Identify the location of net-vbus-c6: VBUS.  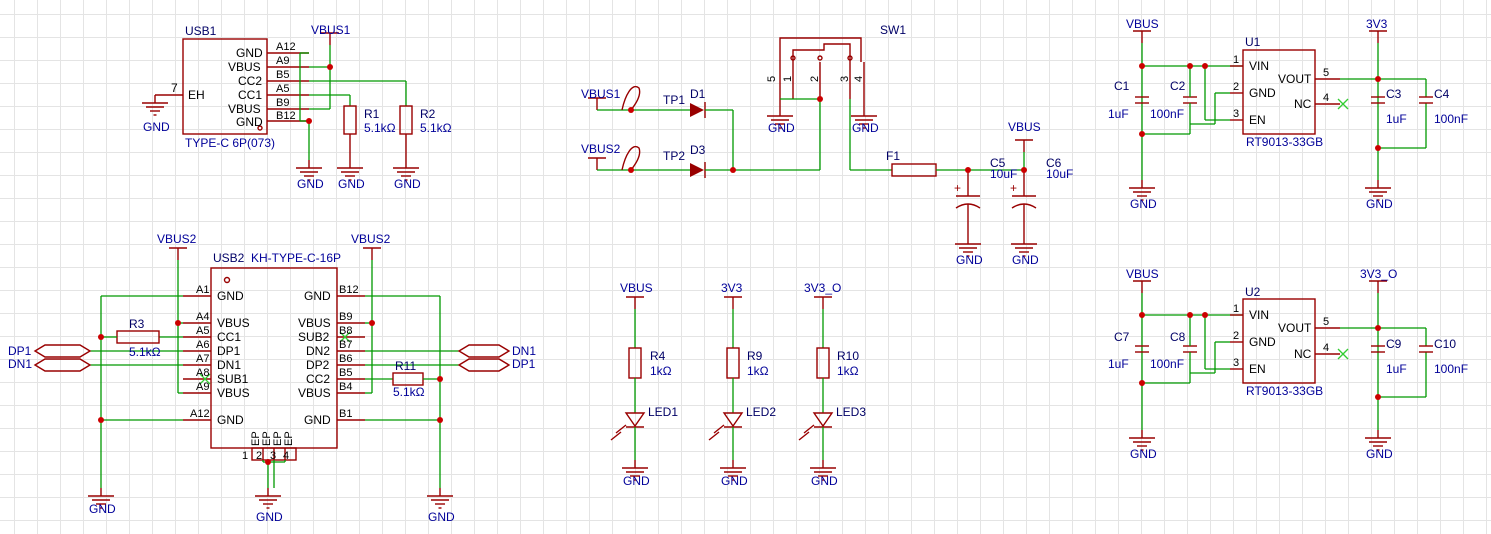
(1024, 127).